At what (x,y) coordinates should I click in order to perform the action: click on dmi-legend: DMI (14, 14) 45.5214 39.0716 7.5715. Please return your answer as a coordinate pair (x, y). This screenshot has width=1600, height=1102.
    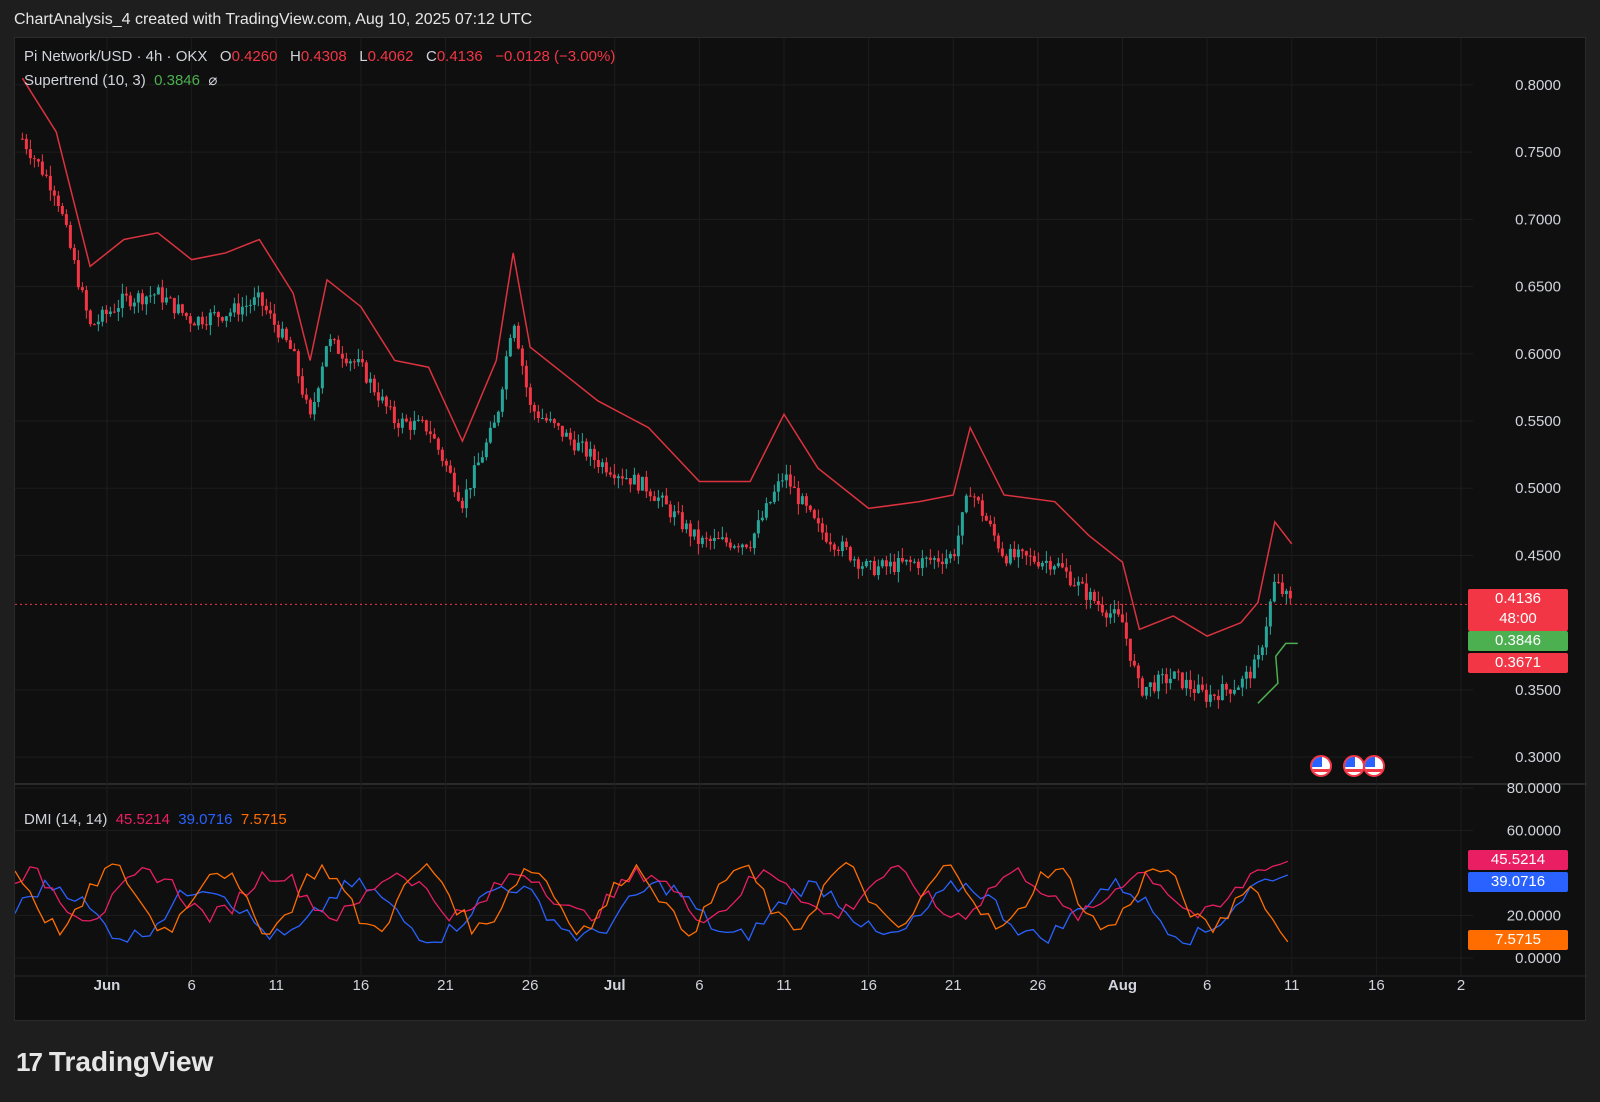
    Looking at the image, I should click on (155, 819).